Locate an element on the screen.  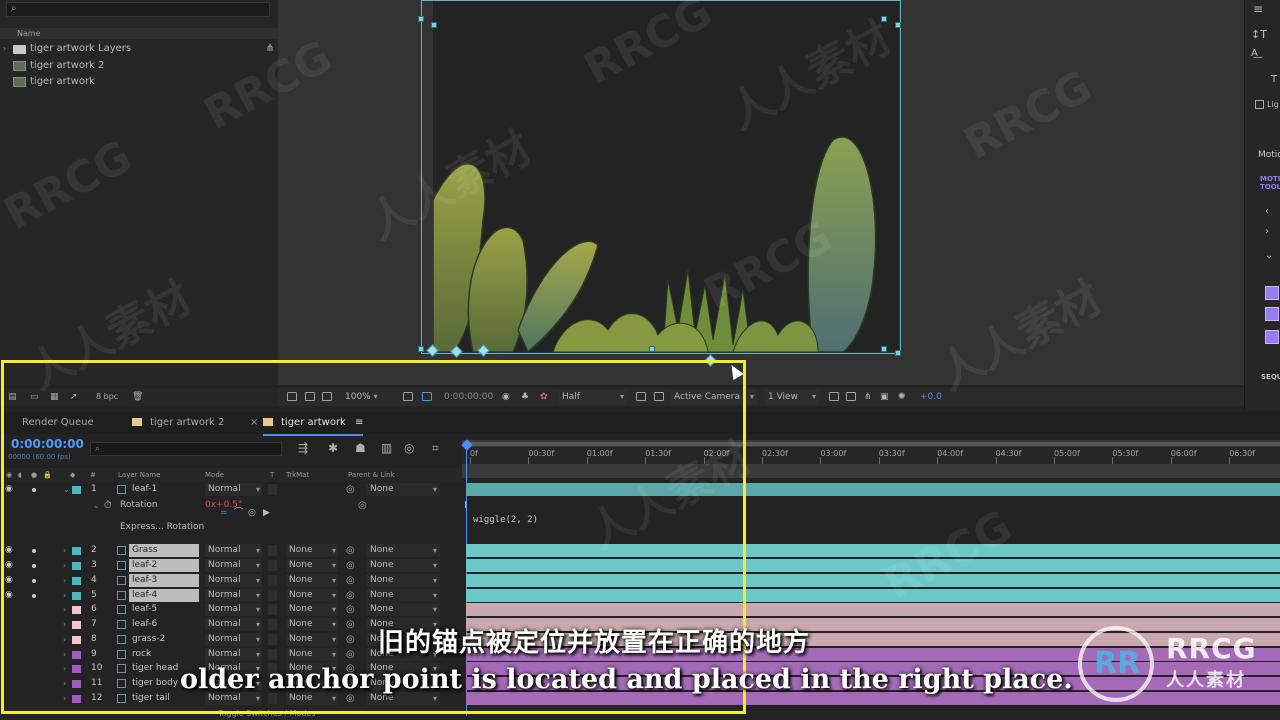
project-item-layers-folder: › tiger artwork Layers ⋔ is located at coordinates (139, 49).